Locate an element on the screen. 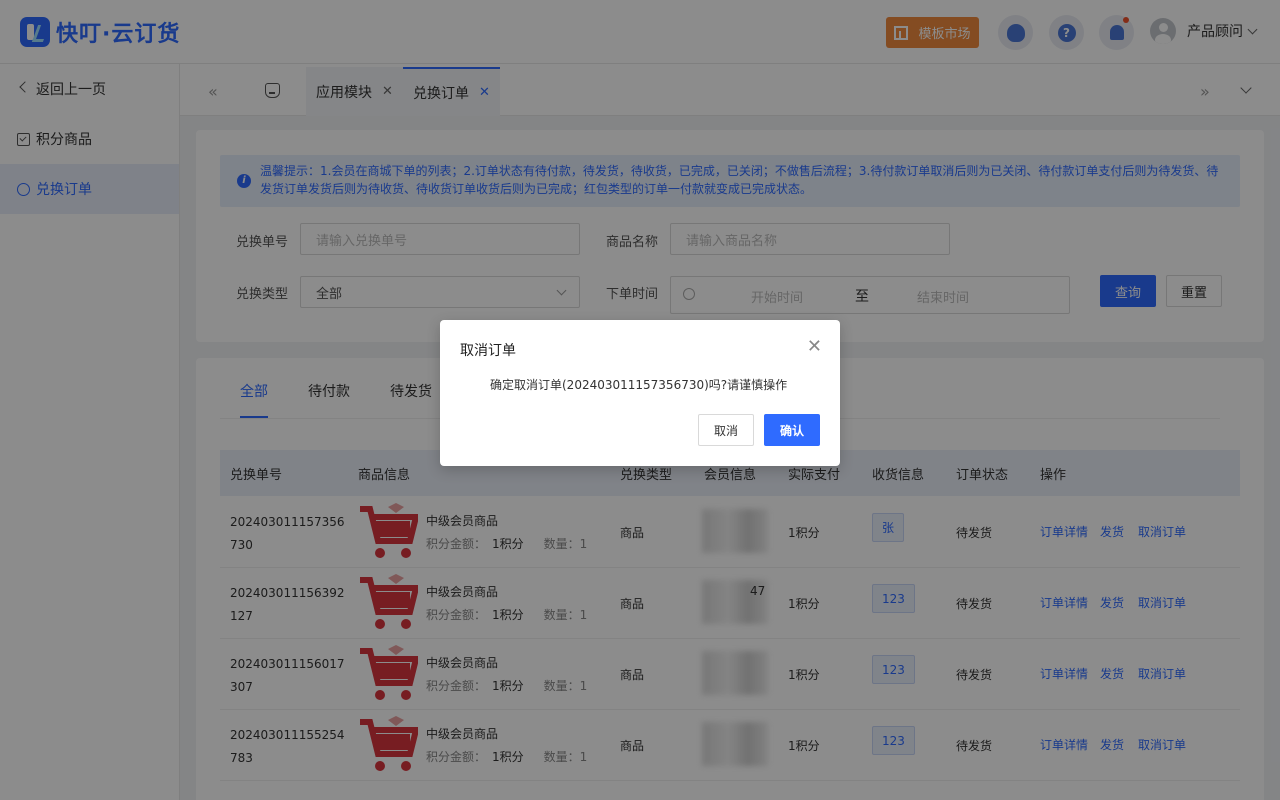  dialog-title: 取消订单 is located at coordinates (488, 351).